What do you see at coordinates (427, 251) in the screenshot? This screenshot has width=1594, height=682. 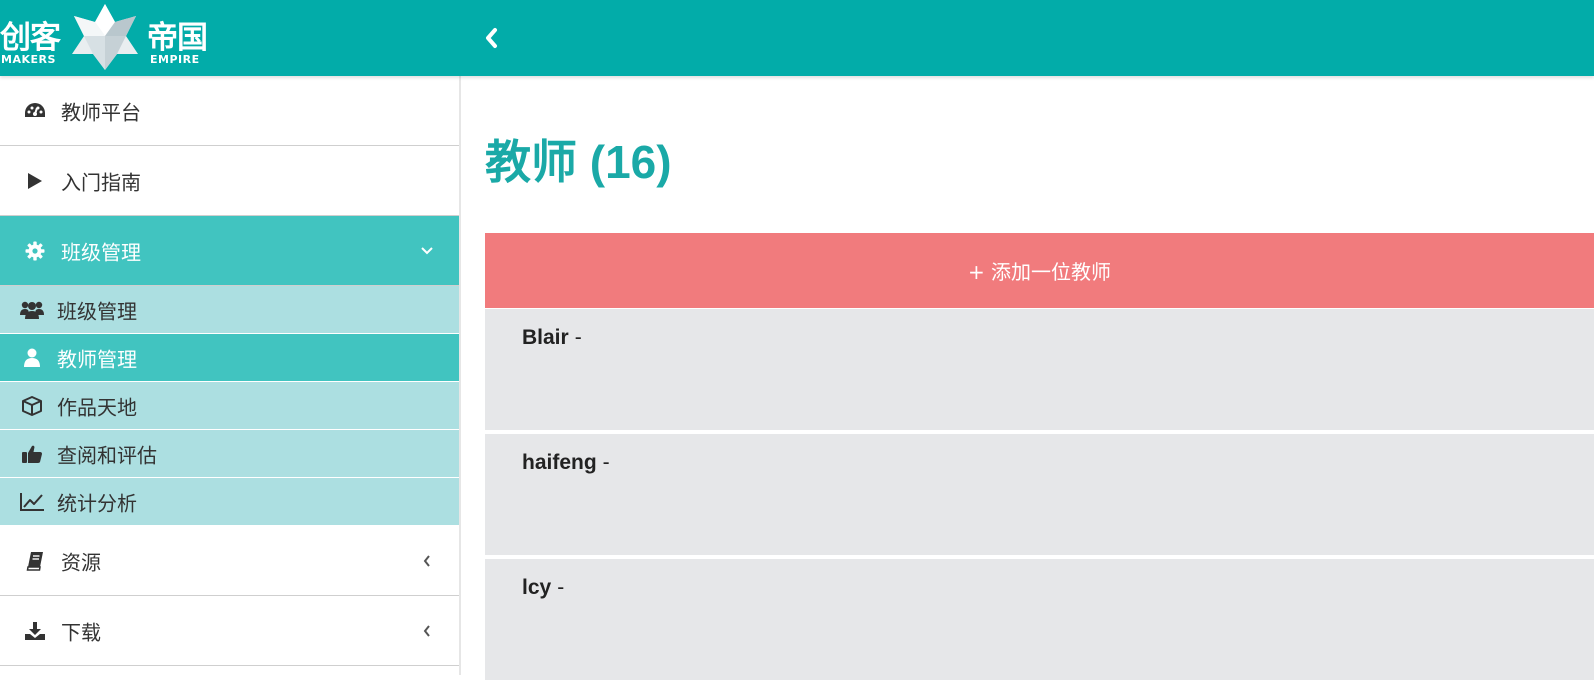 I see `chevron-down-icon` at bounding box center [427, 251].